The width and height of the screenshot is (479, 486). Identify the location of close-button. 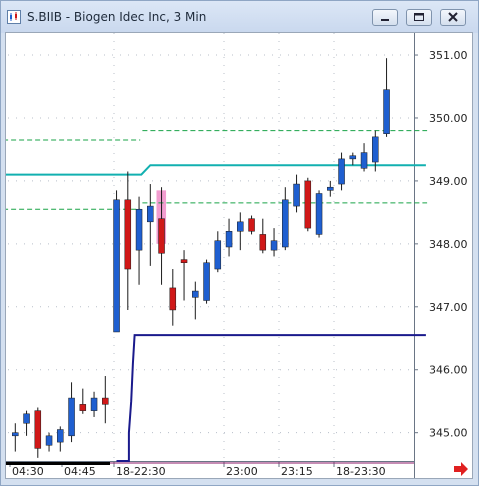
(453, 17).